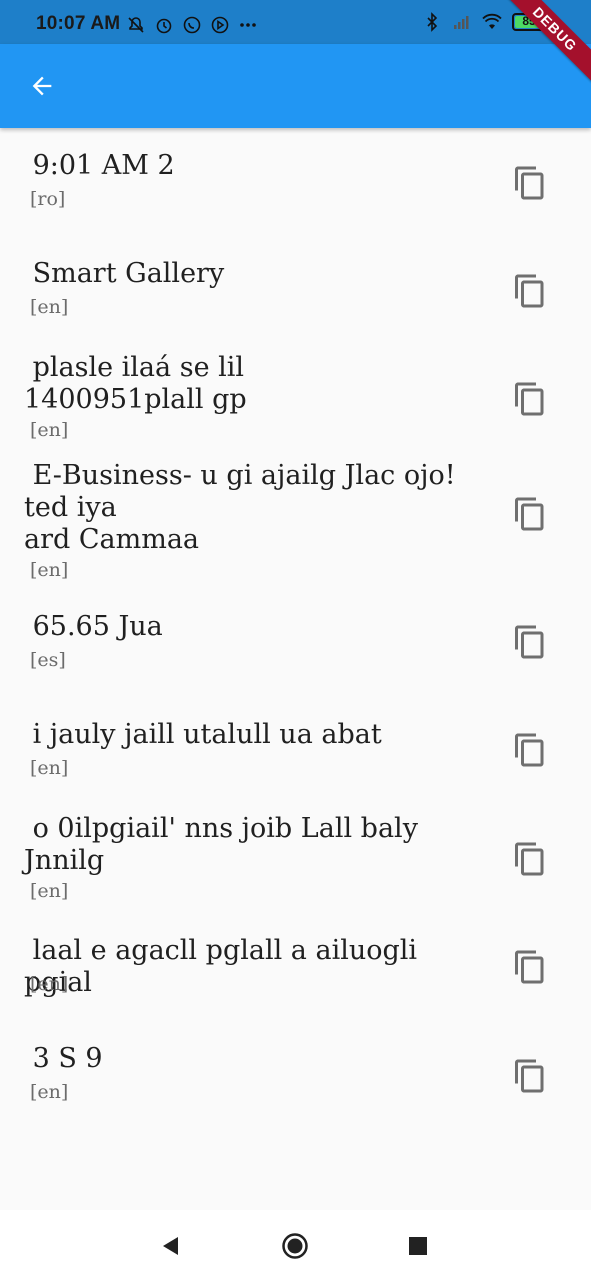 The image size is (591, 1280). I want to click on notification-icons, so click(192, 25).